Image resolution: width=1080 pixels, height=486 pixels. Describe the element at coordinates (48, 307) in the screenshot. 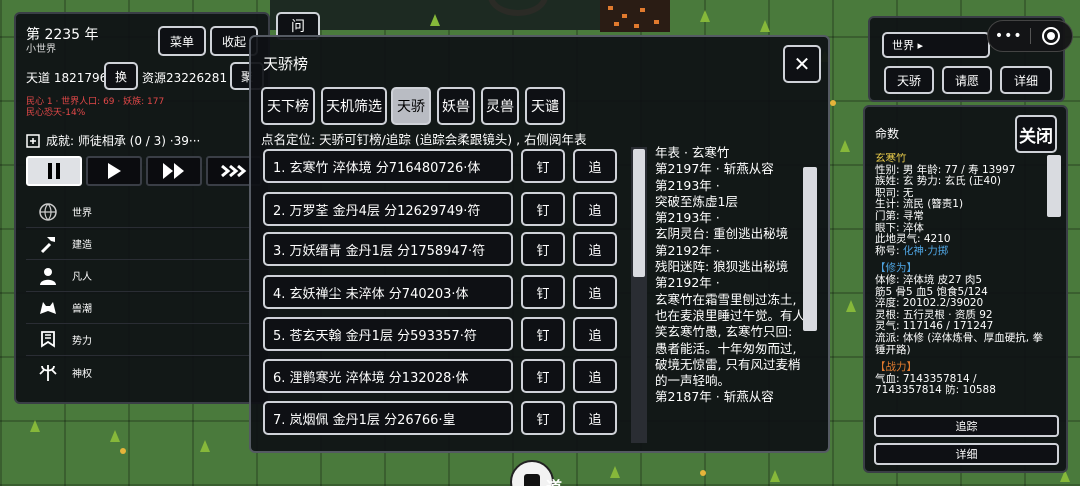

I see `wolf-icon` at that location.